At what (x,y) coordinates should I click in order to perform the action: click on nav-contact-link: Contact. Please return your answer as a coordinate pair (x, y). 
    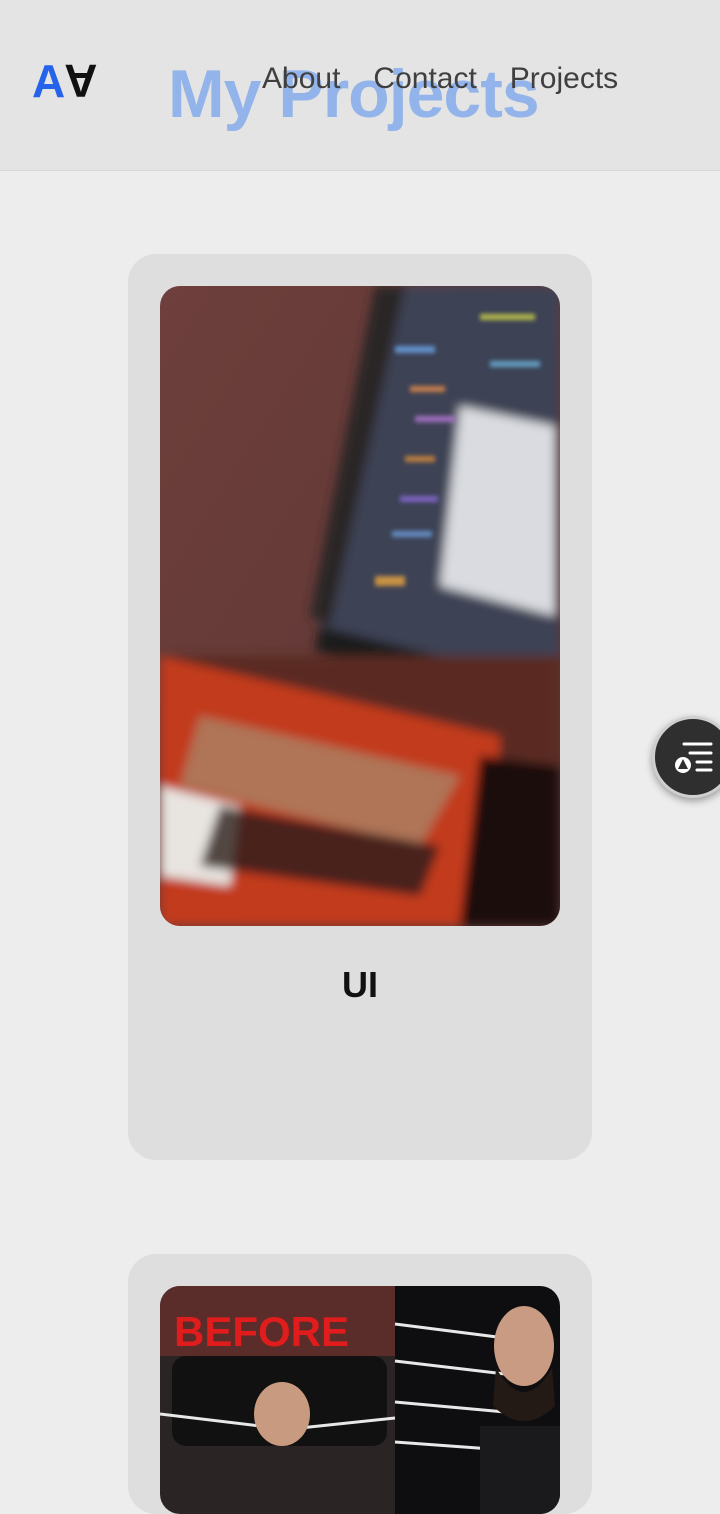
    Looking at the image, I should click on (424, 79).